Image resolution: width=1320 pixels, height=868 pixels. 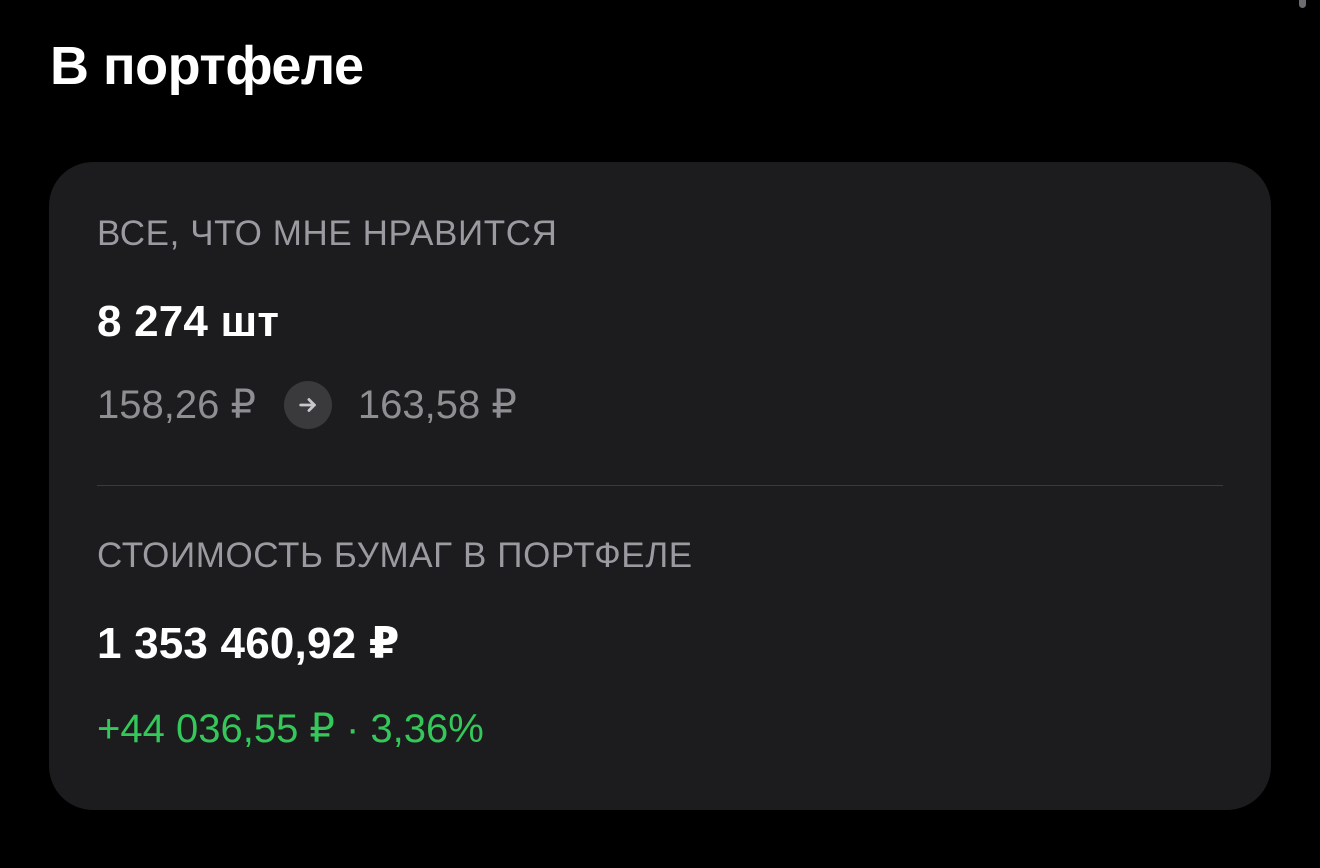 What do you see at coordinates (660, 405) in the screenshot?
I see `price-change-row: 158,26 ₽ 163,58 ₽` at bounding box center [660, 405].